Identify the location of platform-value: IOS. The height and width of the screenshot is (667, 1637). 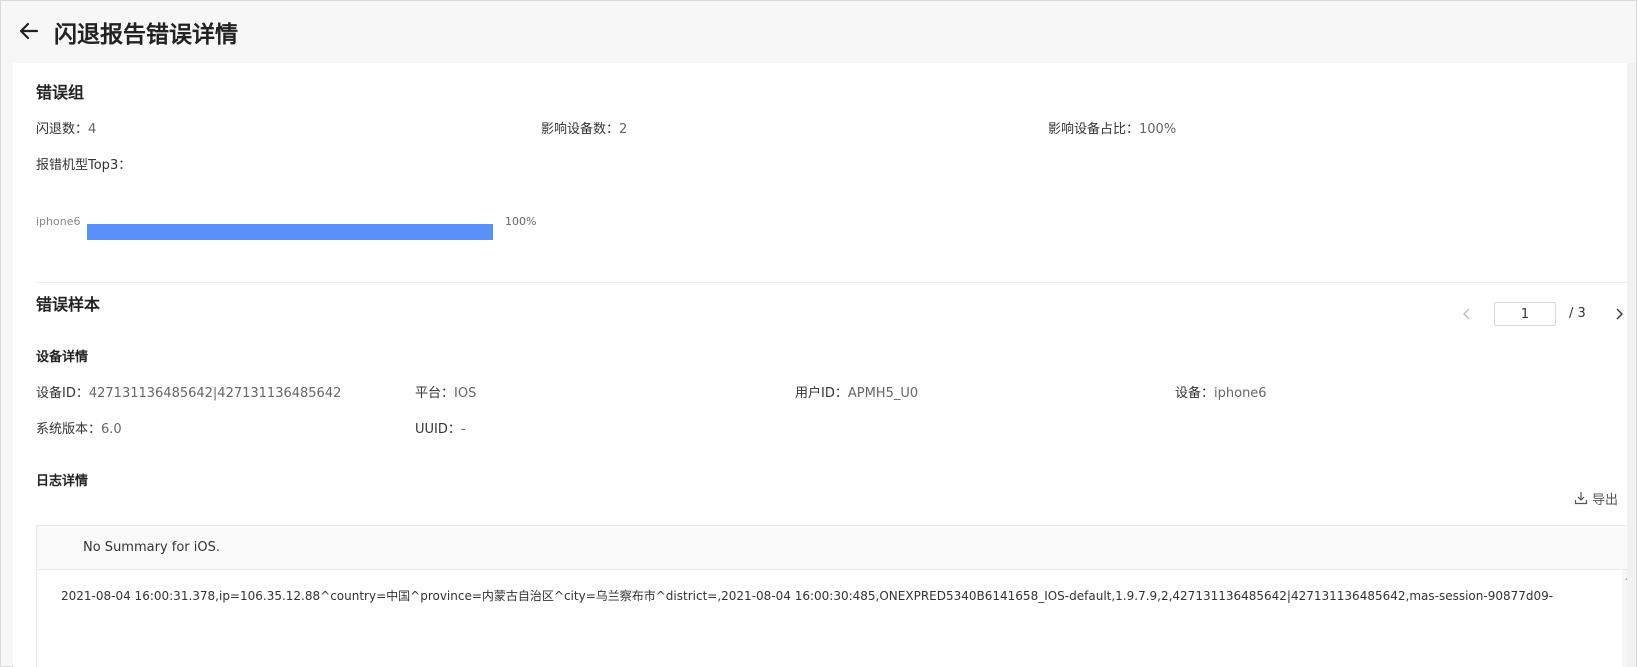
(465, 393).